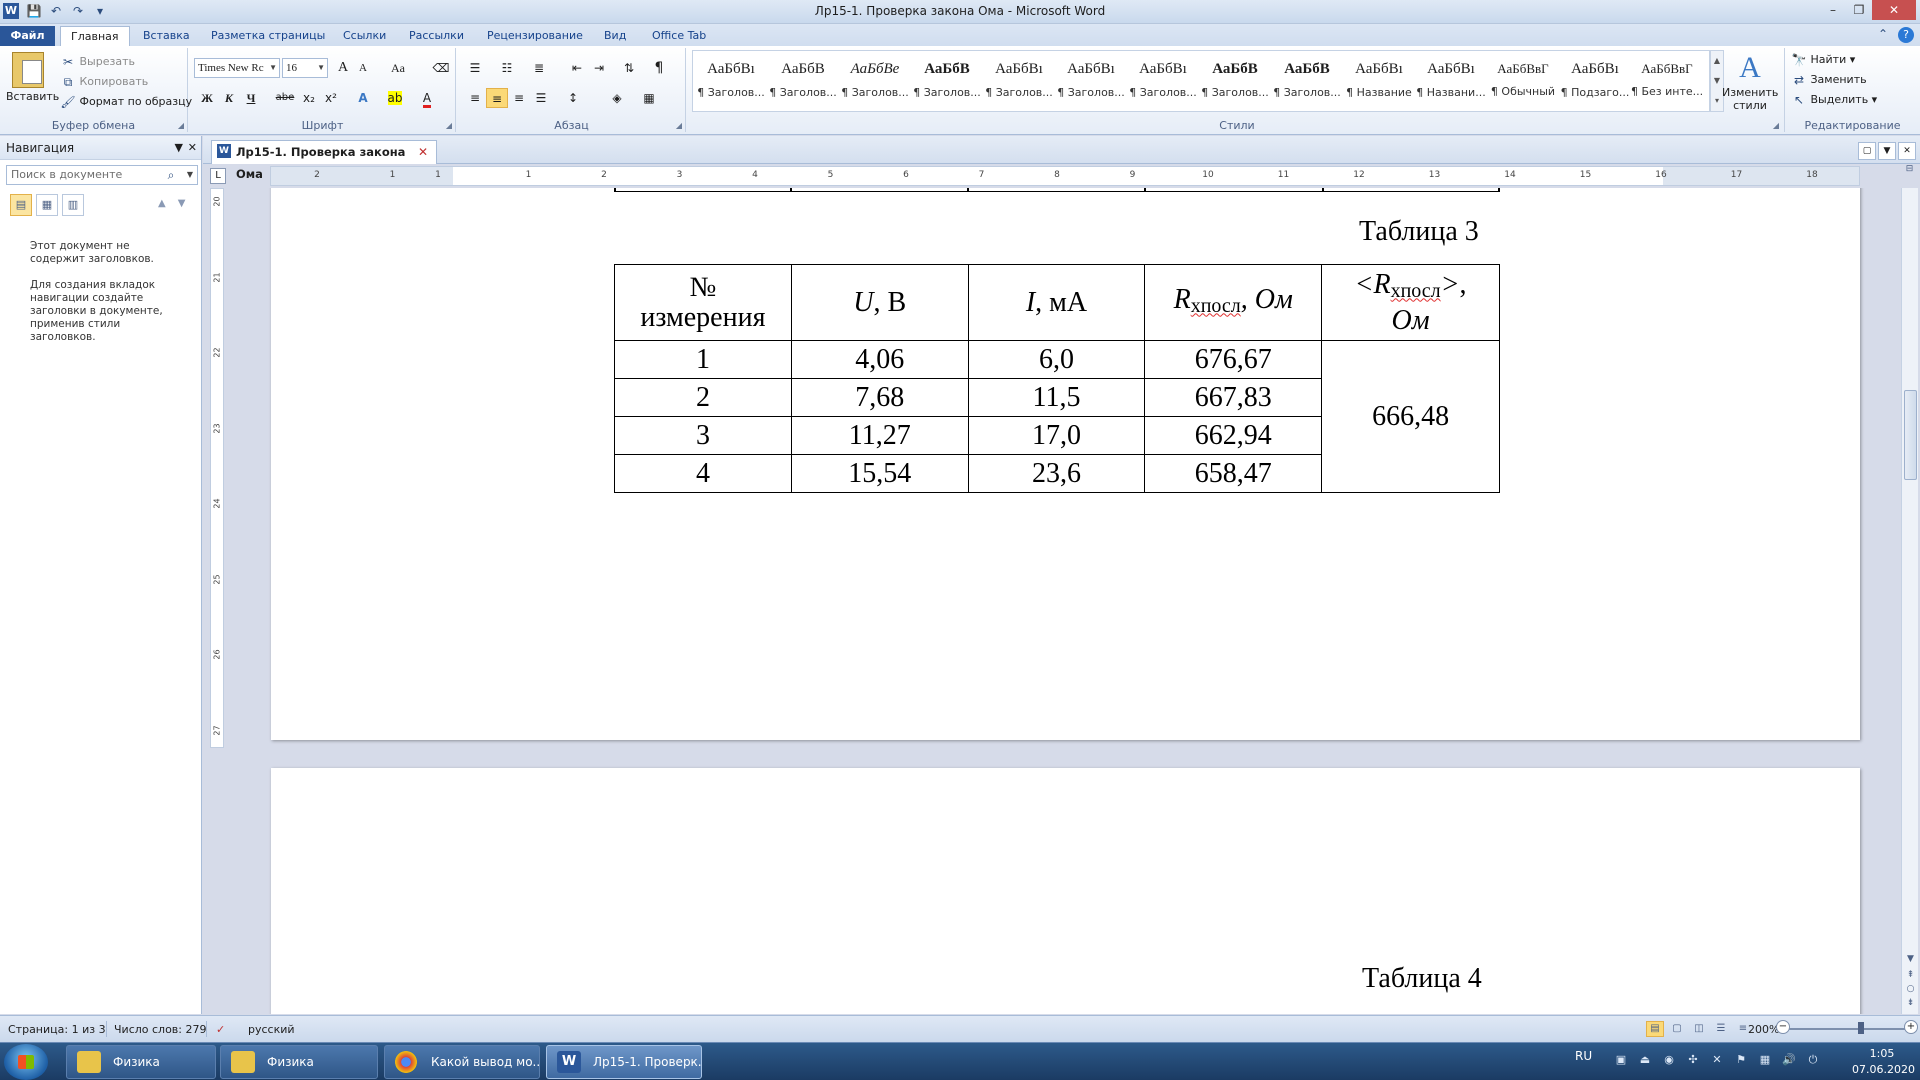 Image resolution: width=1920 pixels, height=1080 pixels. I want to click on bullets-button: ☰, so click(475, 68).